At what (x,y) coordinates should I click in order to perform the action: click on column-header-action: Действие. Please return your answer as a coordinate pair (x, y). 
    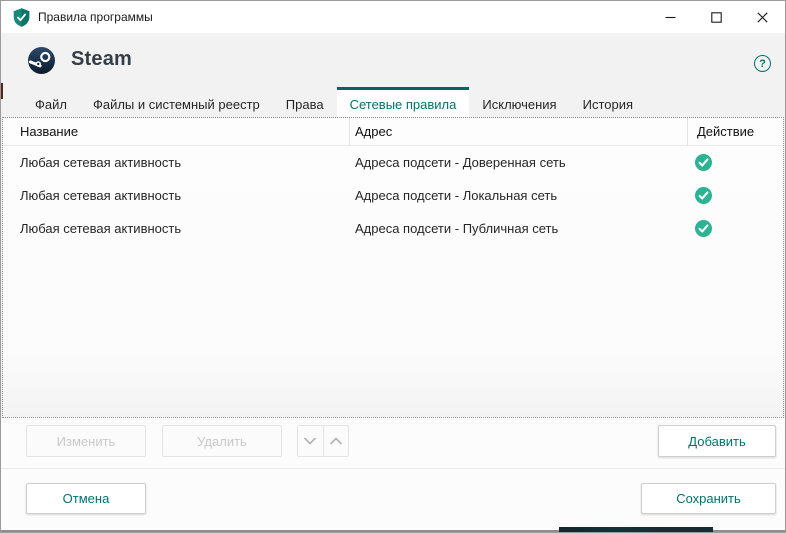
    Looking at the image, I should click on (725, 131).